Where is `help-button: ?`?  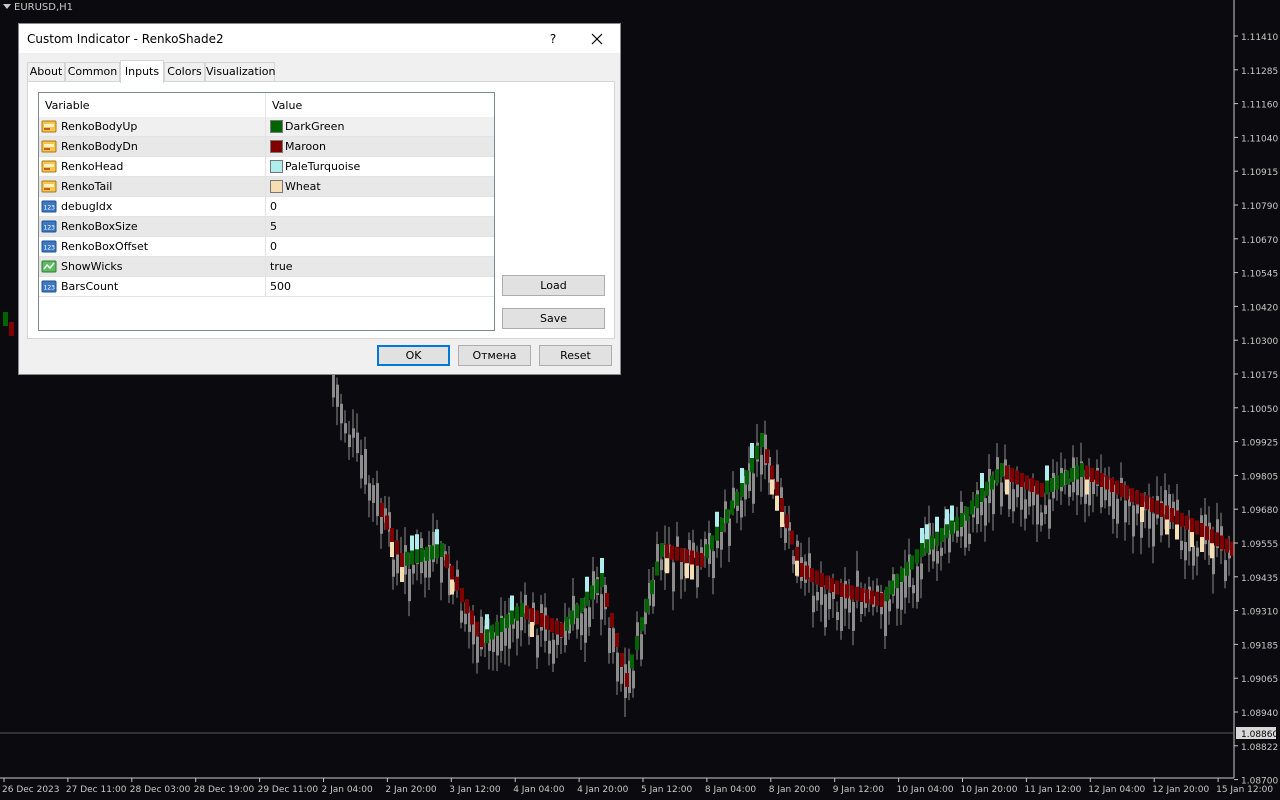
help-button: ? is located at coordinates (553, 39).